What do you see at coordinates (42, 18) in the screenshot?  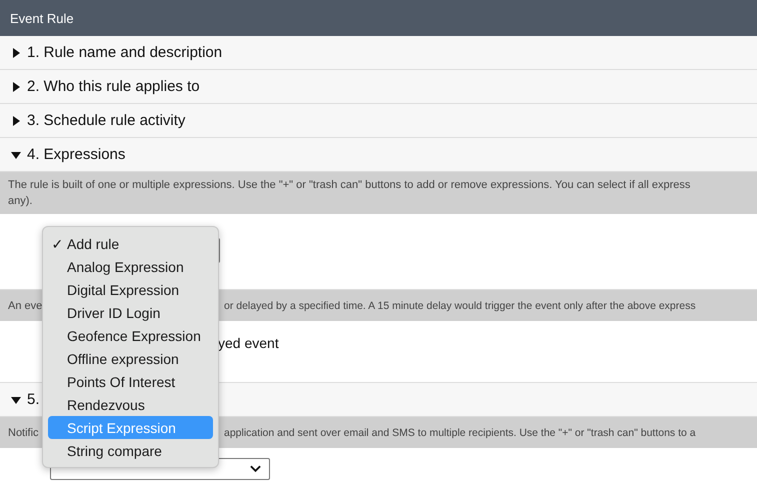 I see `window-title: Event Rule` at bounding box center [42, 18].